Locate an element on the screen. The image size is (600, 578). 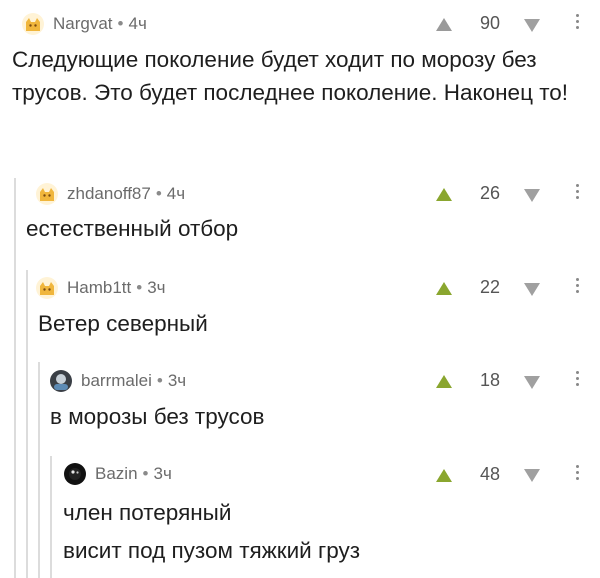
comment-header: zhdanoff87 • 4ч is located at coordinates (110, 194).